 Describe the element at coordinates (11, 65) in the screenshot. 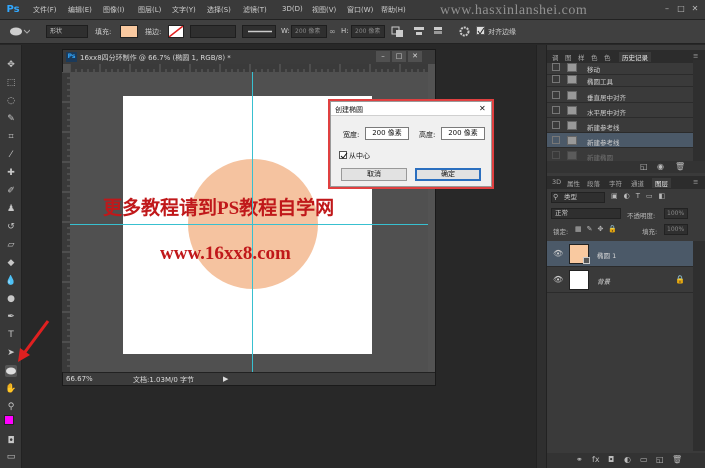

I see `move-tool-icon: ✥` at that location.